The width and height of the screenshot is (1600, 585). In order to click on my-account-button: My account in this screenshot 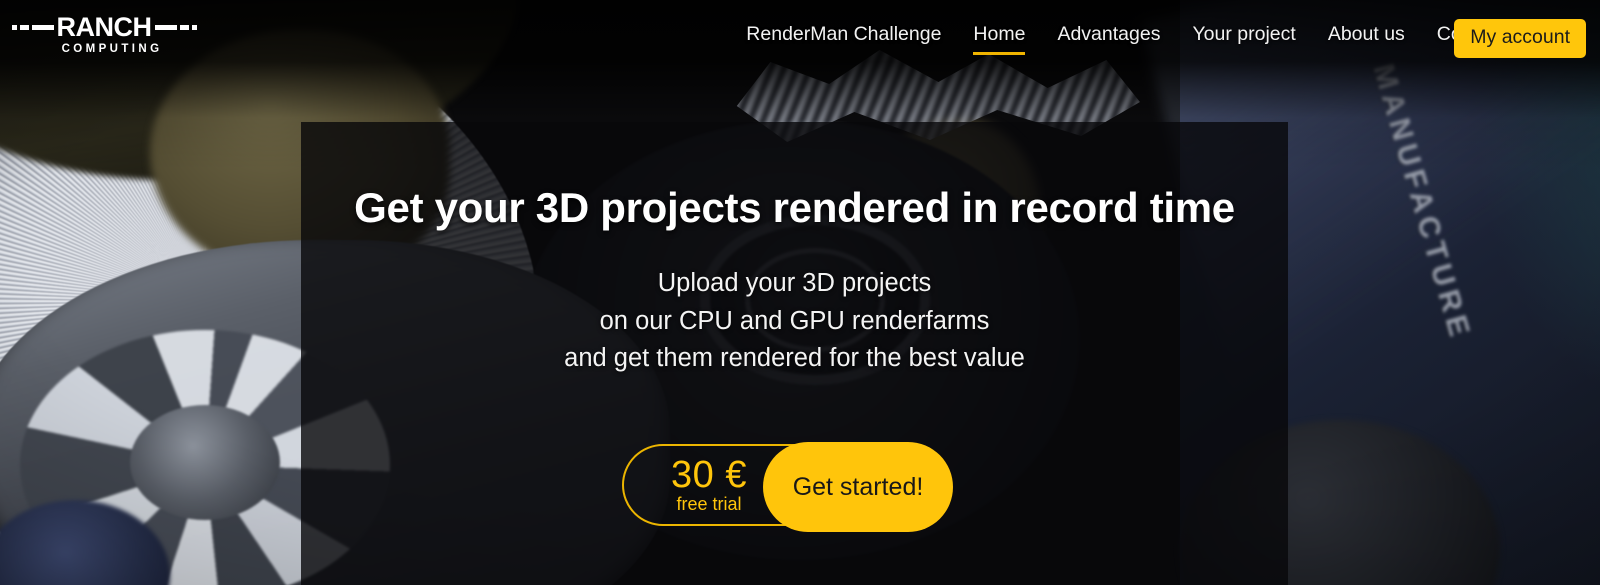, I will do `click(1520, 38)`.